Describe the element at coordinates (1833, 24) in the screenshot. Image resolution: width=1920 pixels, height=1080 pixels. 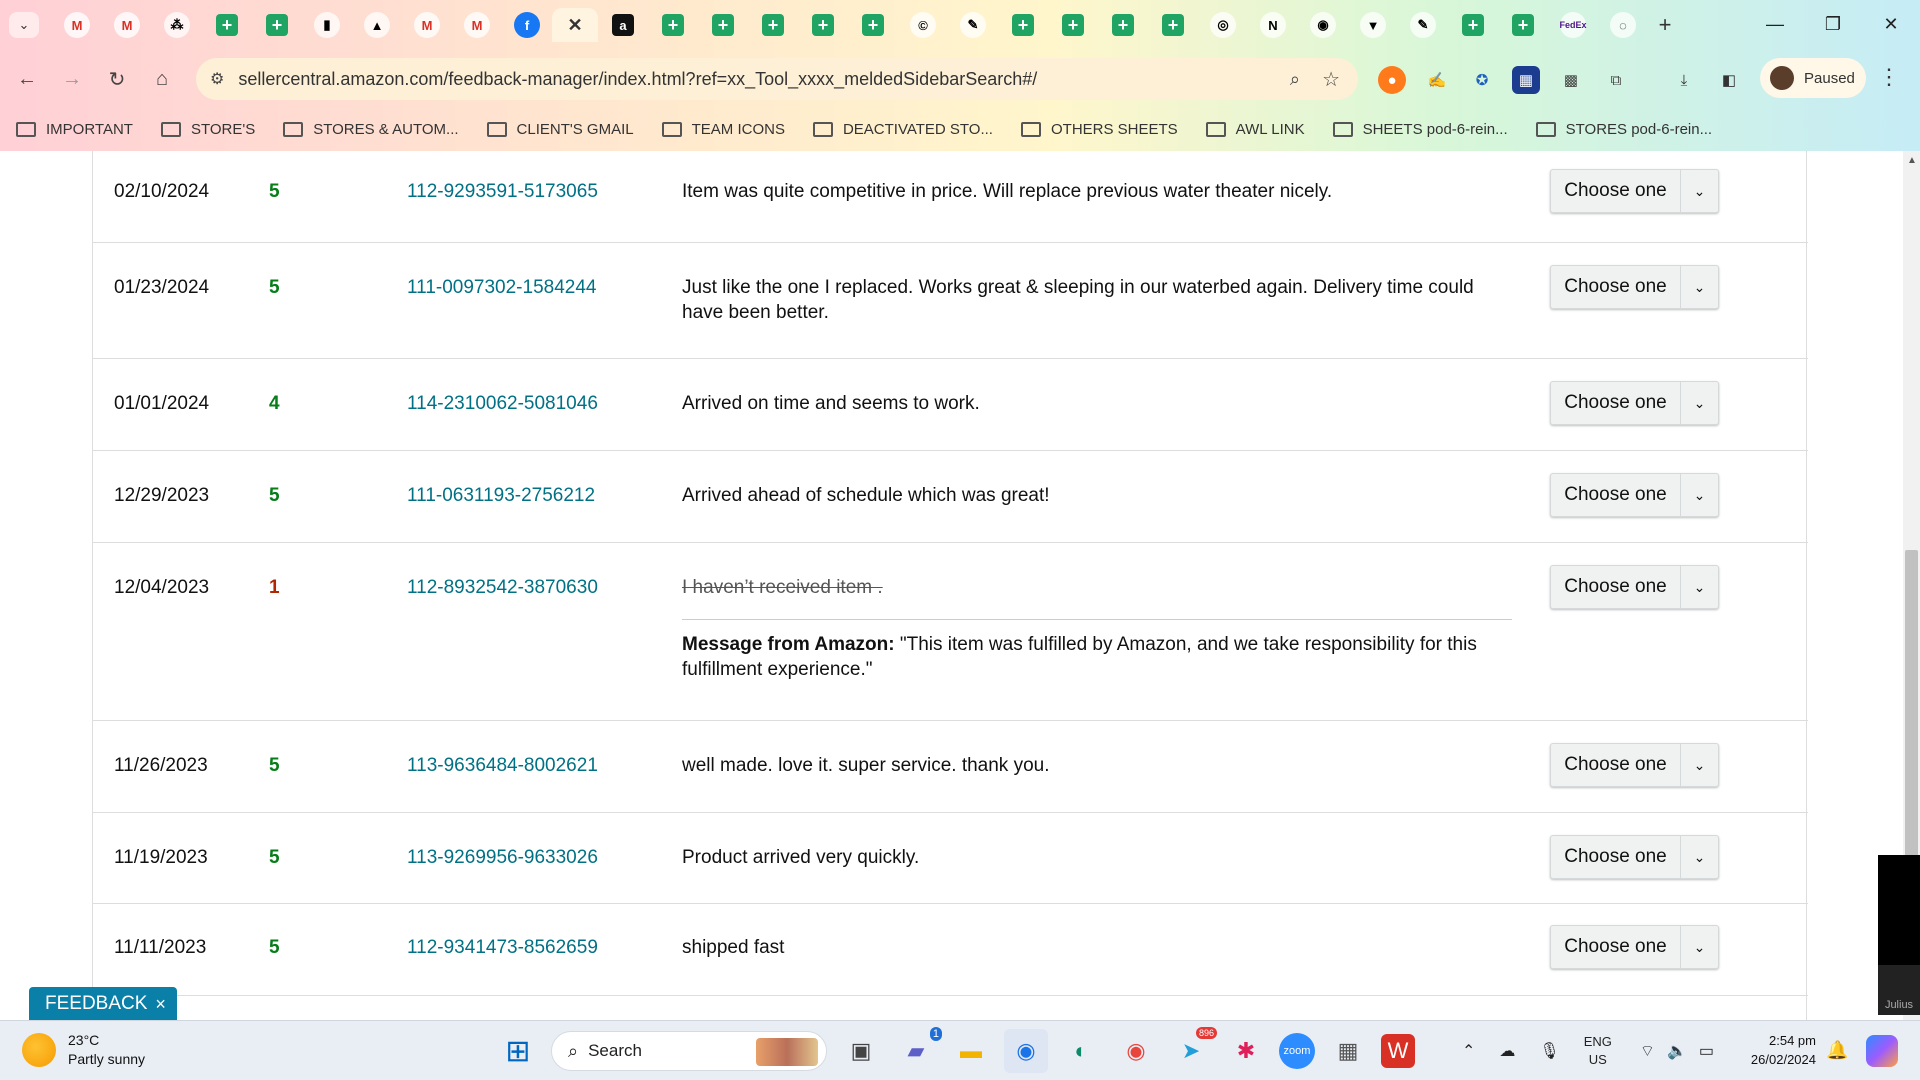
I see `restore-button: ❐` at that location.